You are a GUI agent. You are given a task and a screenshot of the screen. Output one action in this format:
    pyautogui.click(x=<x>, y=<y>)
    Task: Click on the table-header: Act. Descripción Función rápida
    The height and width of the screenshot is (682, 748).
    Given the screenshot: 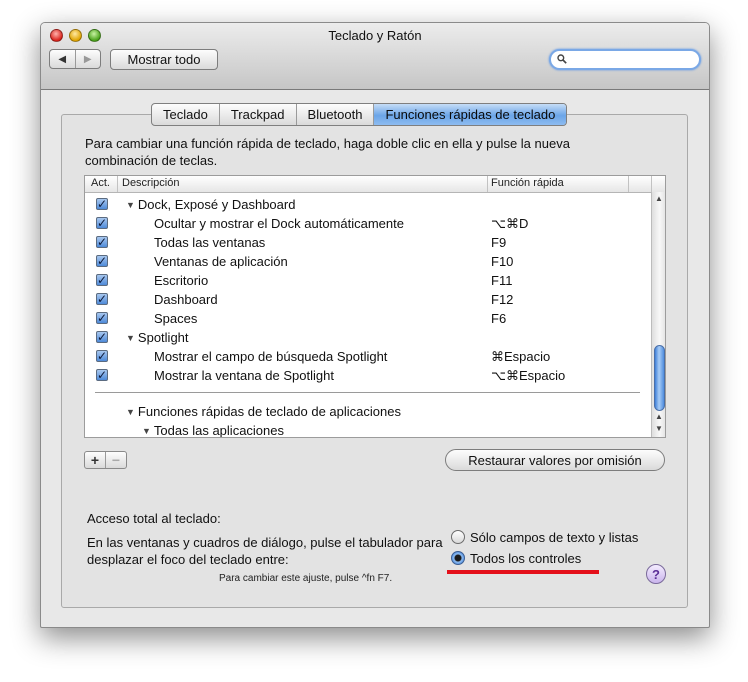 What is the action you would take?
    pyautogui.click(x=375, y=184)
    